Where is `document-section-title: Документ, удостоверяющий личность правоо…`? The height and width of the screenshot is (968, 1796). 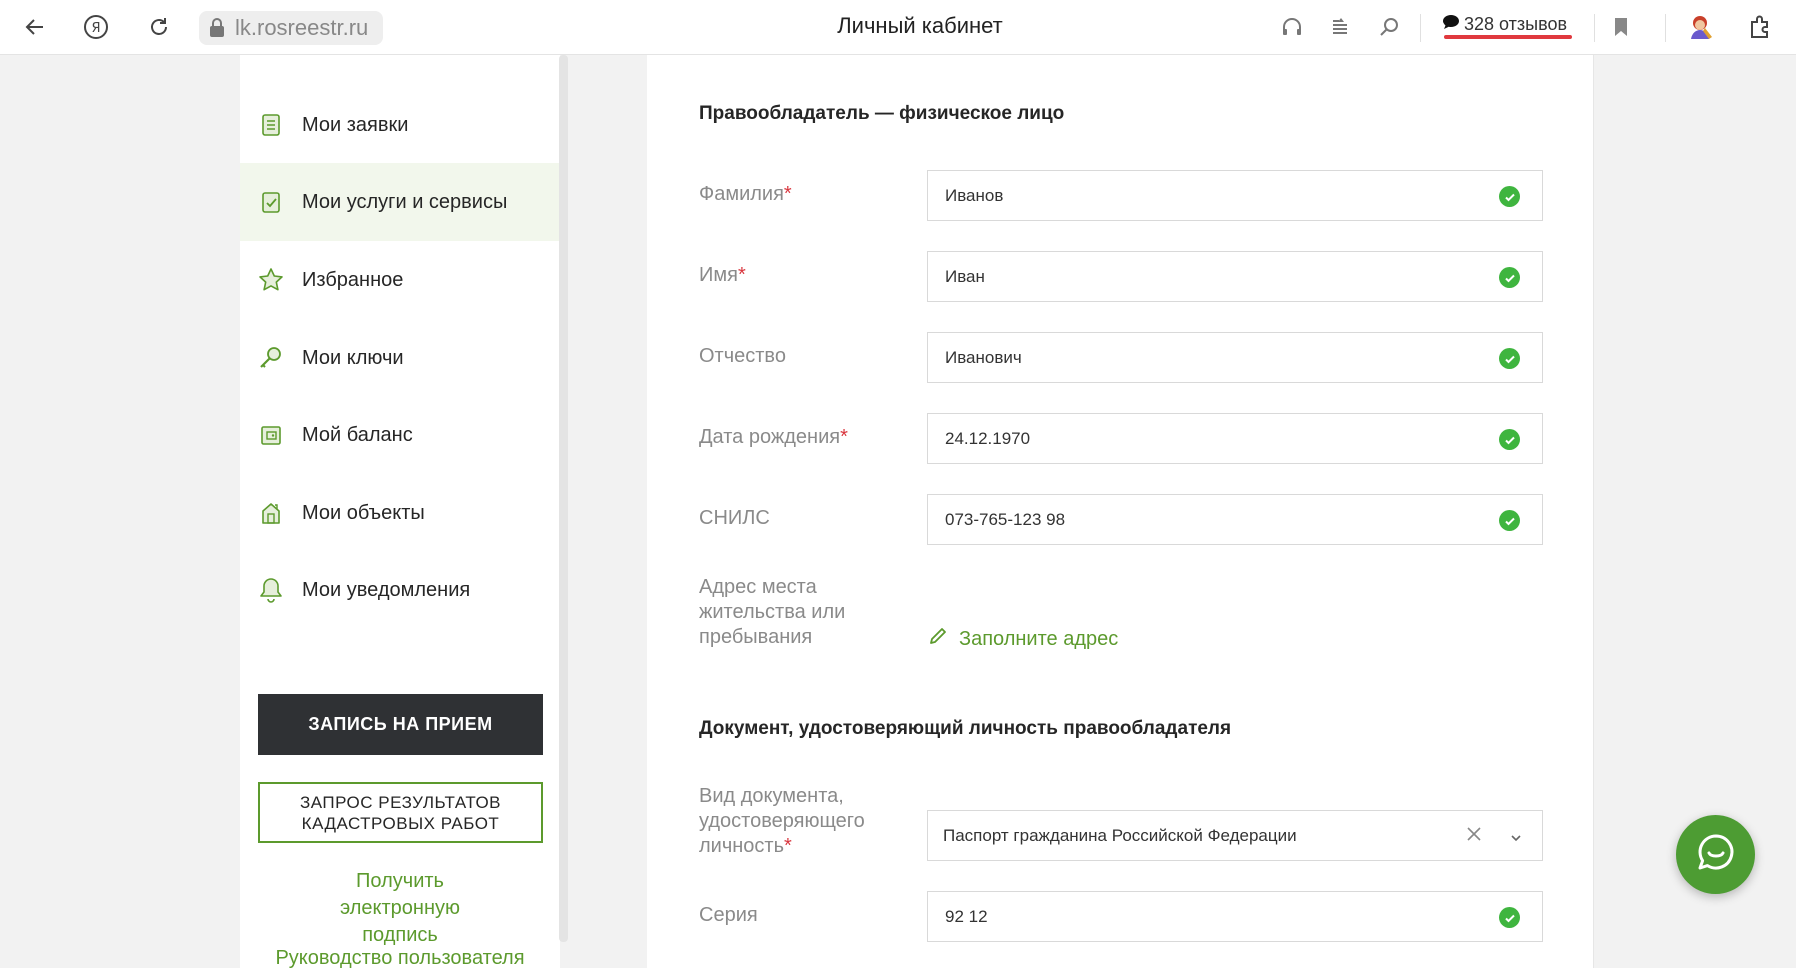
document-section-title: Документ, удостоверяющий личность правоо… is located at coordinates (965, 728).